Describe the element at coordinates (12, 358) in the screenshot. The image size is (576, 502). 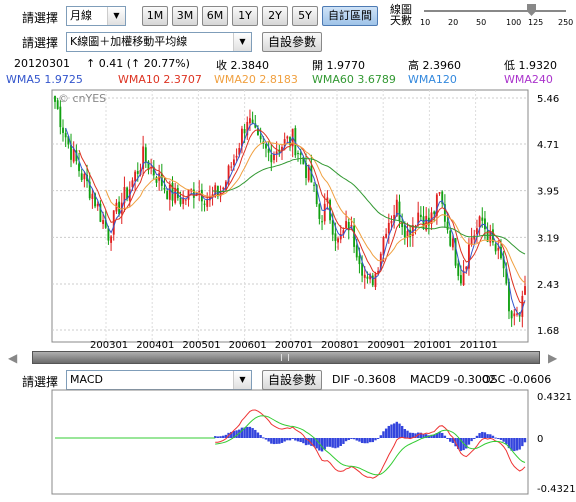
I see `scroll-left-arrow: ◀` at that location.